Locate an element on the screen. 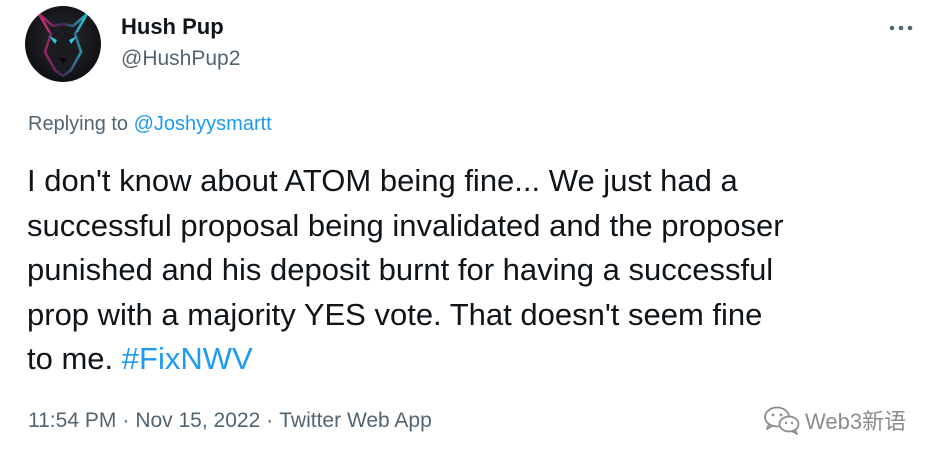 This screenshot has width=936, height=462. more-options-button is located at coordinates (901, 28).